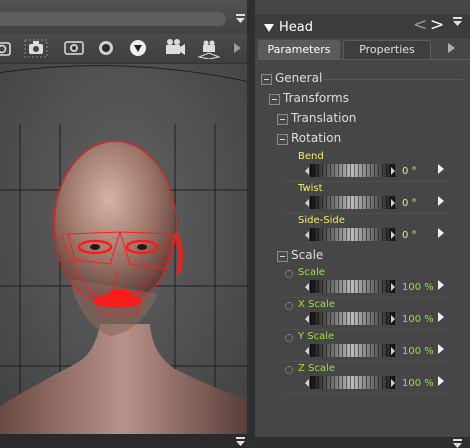 The image size is (470, 448). I want to click on y-scale-increment-icon, so click(393, 351).